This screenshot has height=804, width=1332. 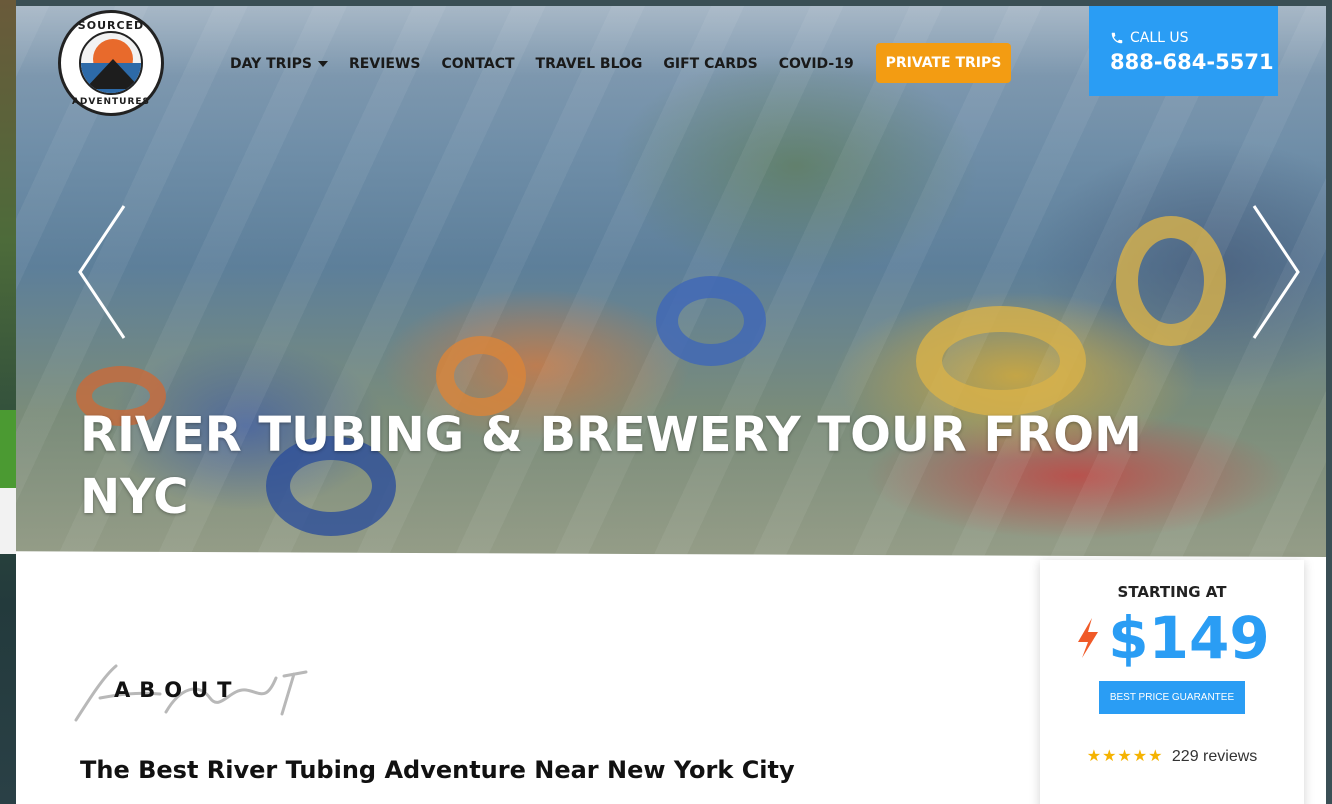 I want to click on carousel-next-icon, so click(x=1276, y=272).